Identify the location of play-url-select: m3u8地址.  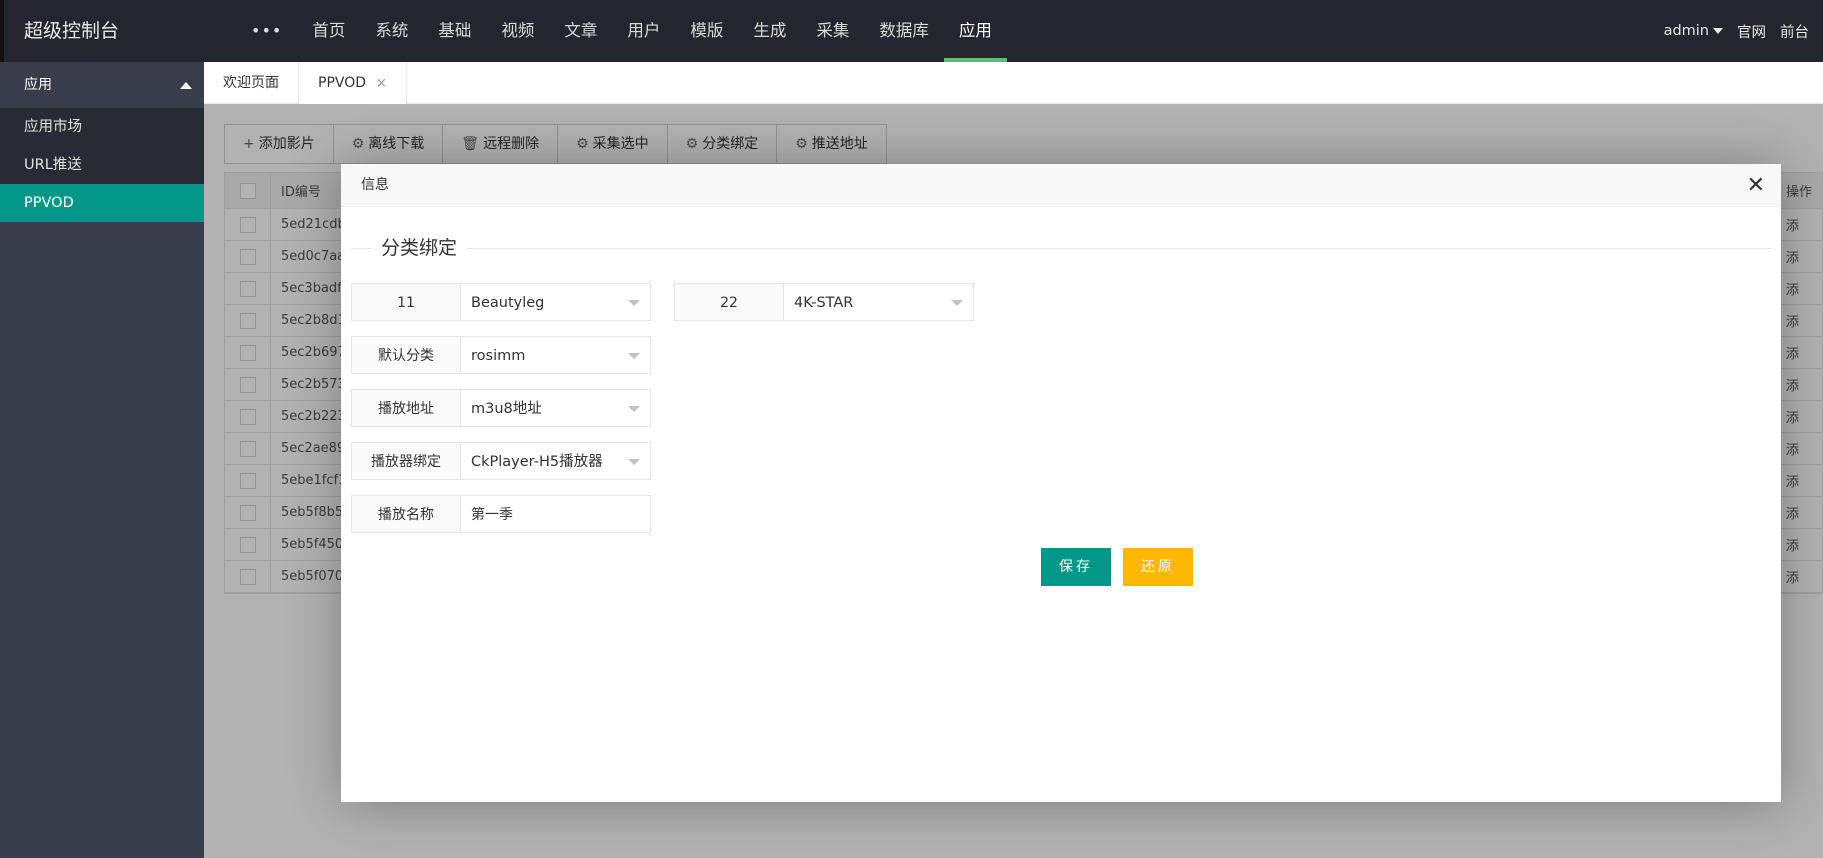
(556, 408).